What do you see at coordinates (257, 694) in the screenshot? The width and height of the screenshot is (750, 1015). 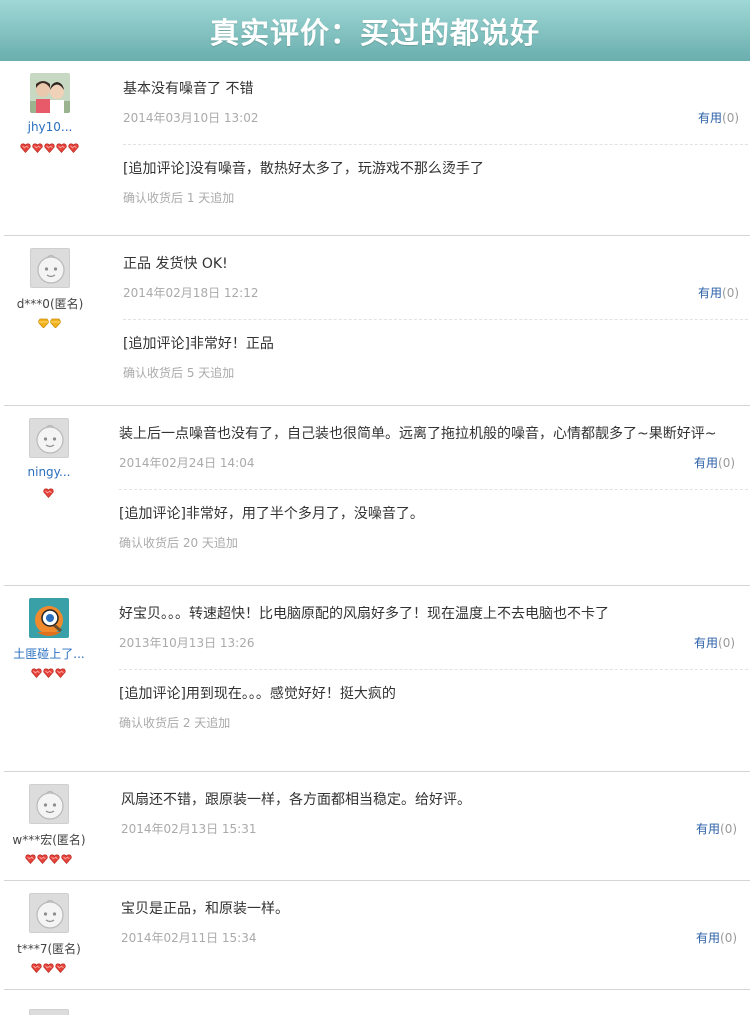 I see `append-review-text: [追加评论]用到现在。。。感觉好好！挺大疯的` at bounding box center [257, 694].